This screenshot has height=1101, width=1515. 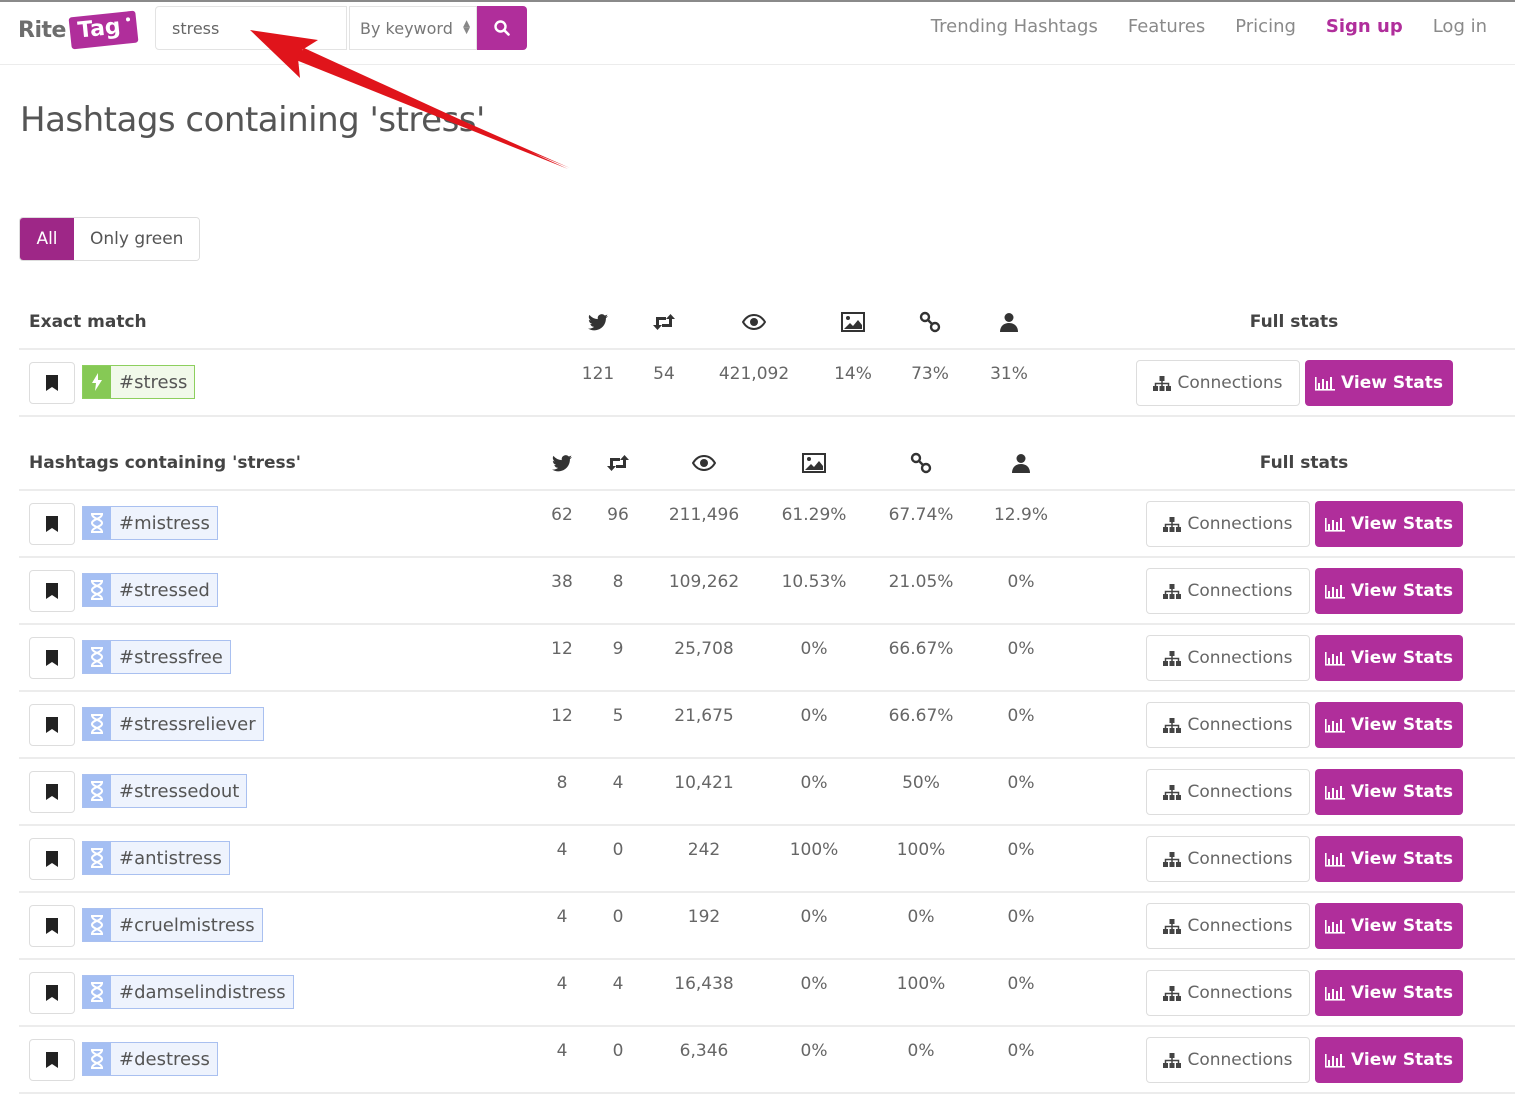 What do you see at coordinates (814, 582) in the screenshot?
I see `images-value: 10.53%` at bounding box center [814, 582].